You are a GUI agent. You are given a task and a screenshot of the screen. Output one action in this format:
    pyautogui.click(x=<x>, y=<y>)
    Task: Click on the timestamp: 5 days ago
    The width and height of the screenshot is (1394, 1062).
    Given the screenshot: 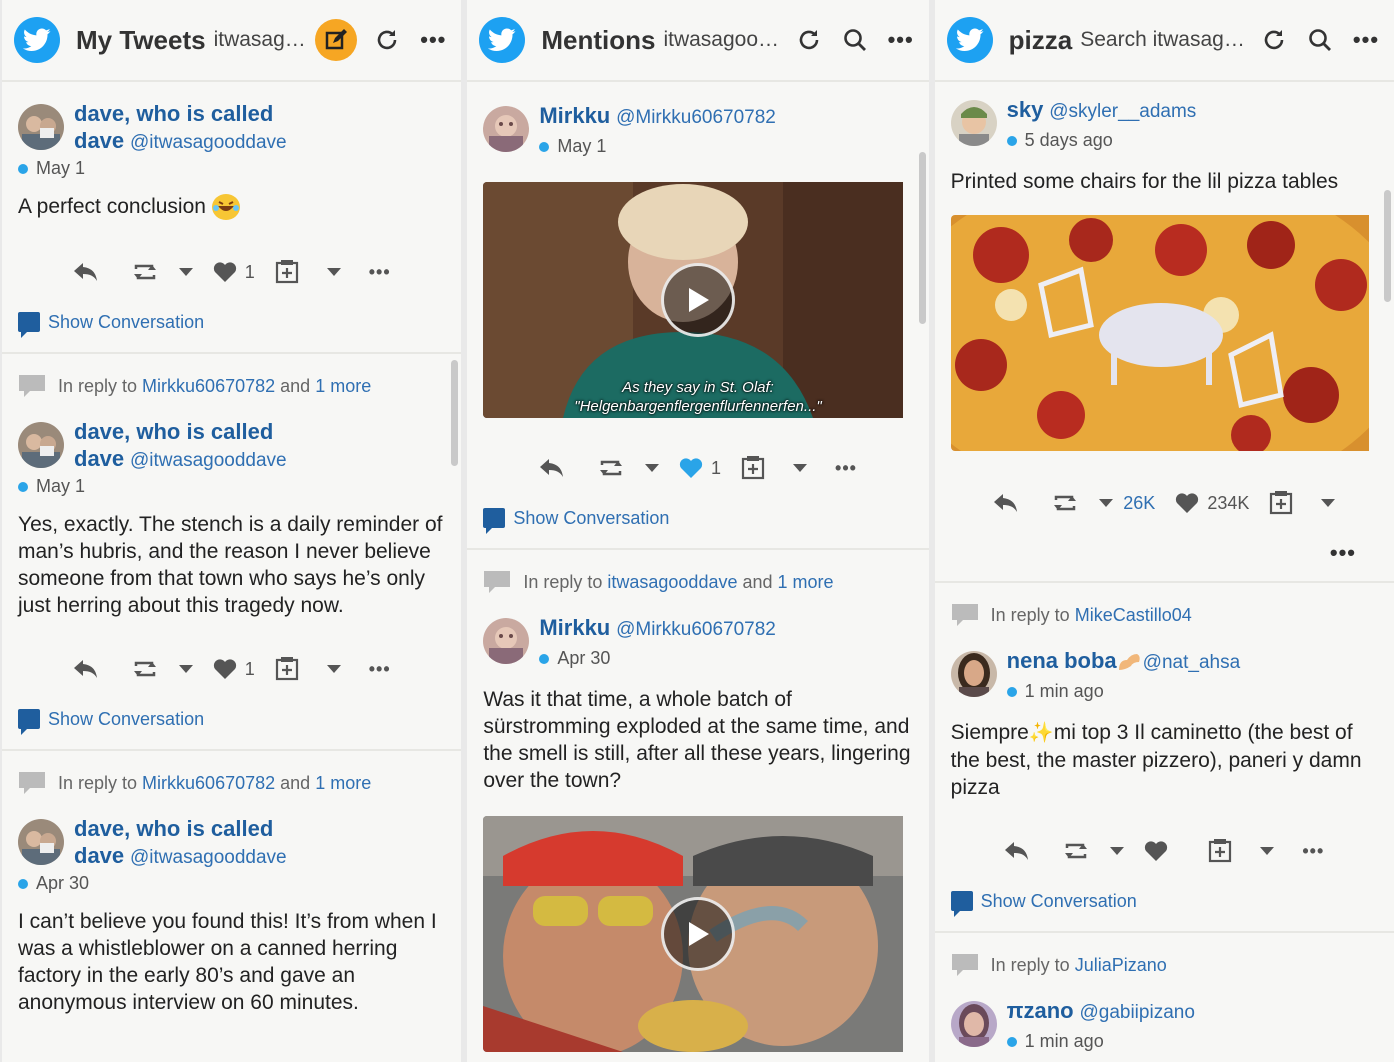 What is the action you would take?
    pyautogui.click(x=1069, y=140)
    